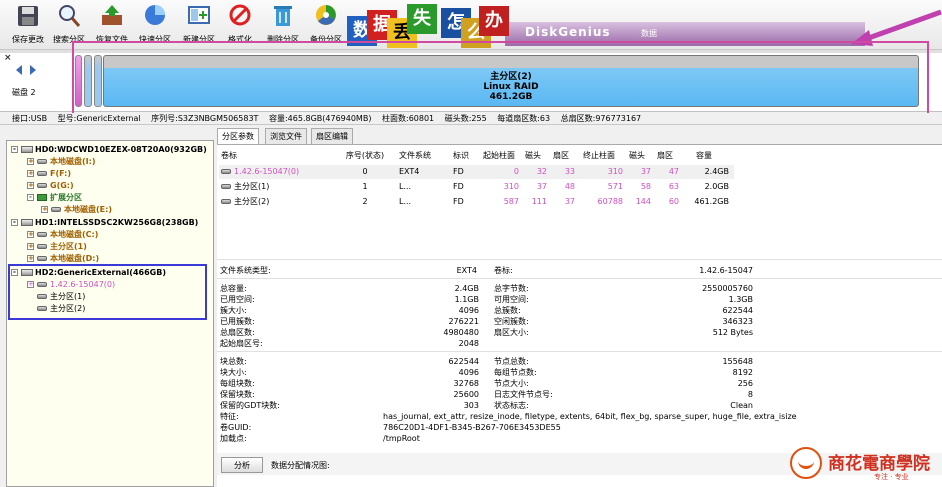 This screenshot has width=942, height=487. What do you see at coordinates (205, 118) in the screenshot?
I see `info-serial: 序列号:S3Z3NBGM506583T` at bounding box center [205, 118].